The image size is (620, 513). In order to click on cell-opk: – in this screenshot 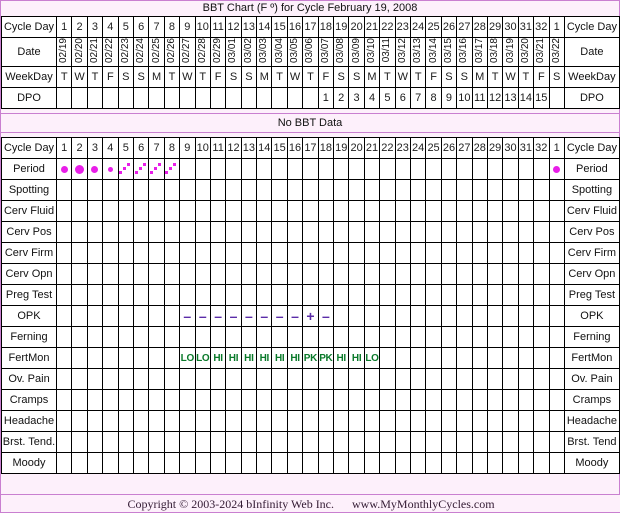, I will do `click(249, 316)`.